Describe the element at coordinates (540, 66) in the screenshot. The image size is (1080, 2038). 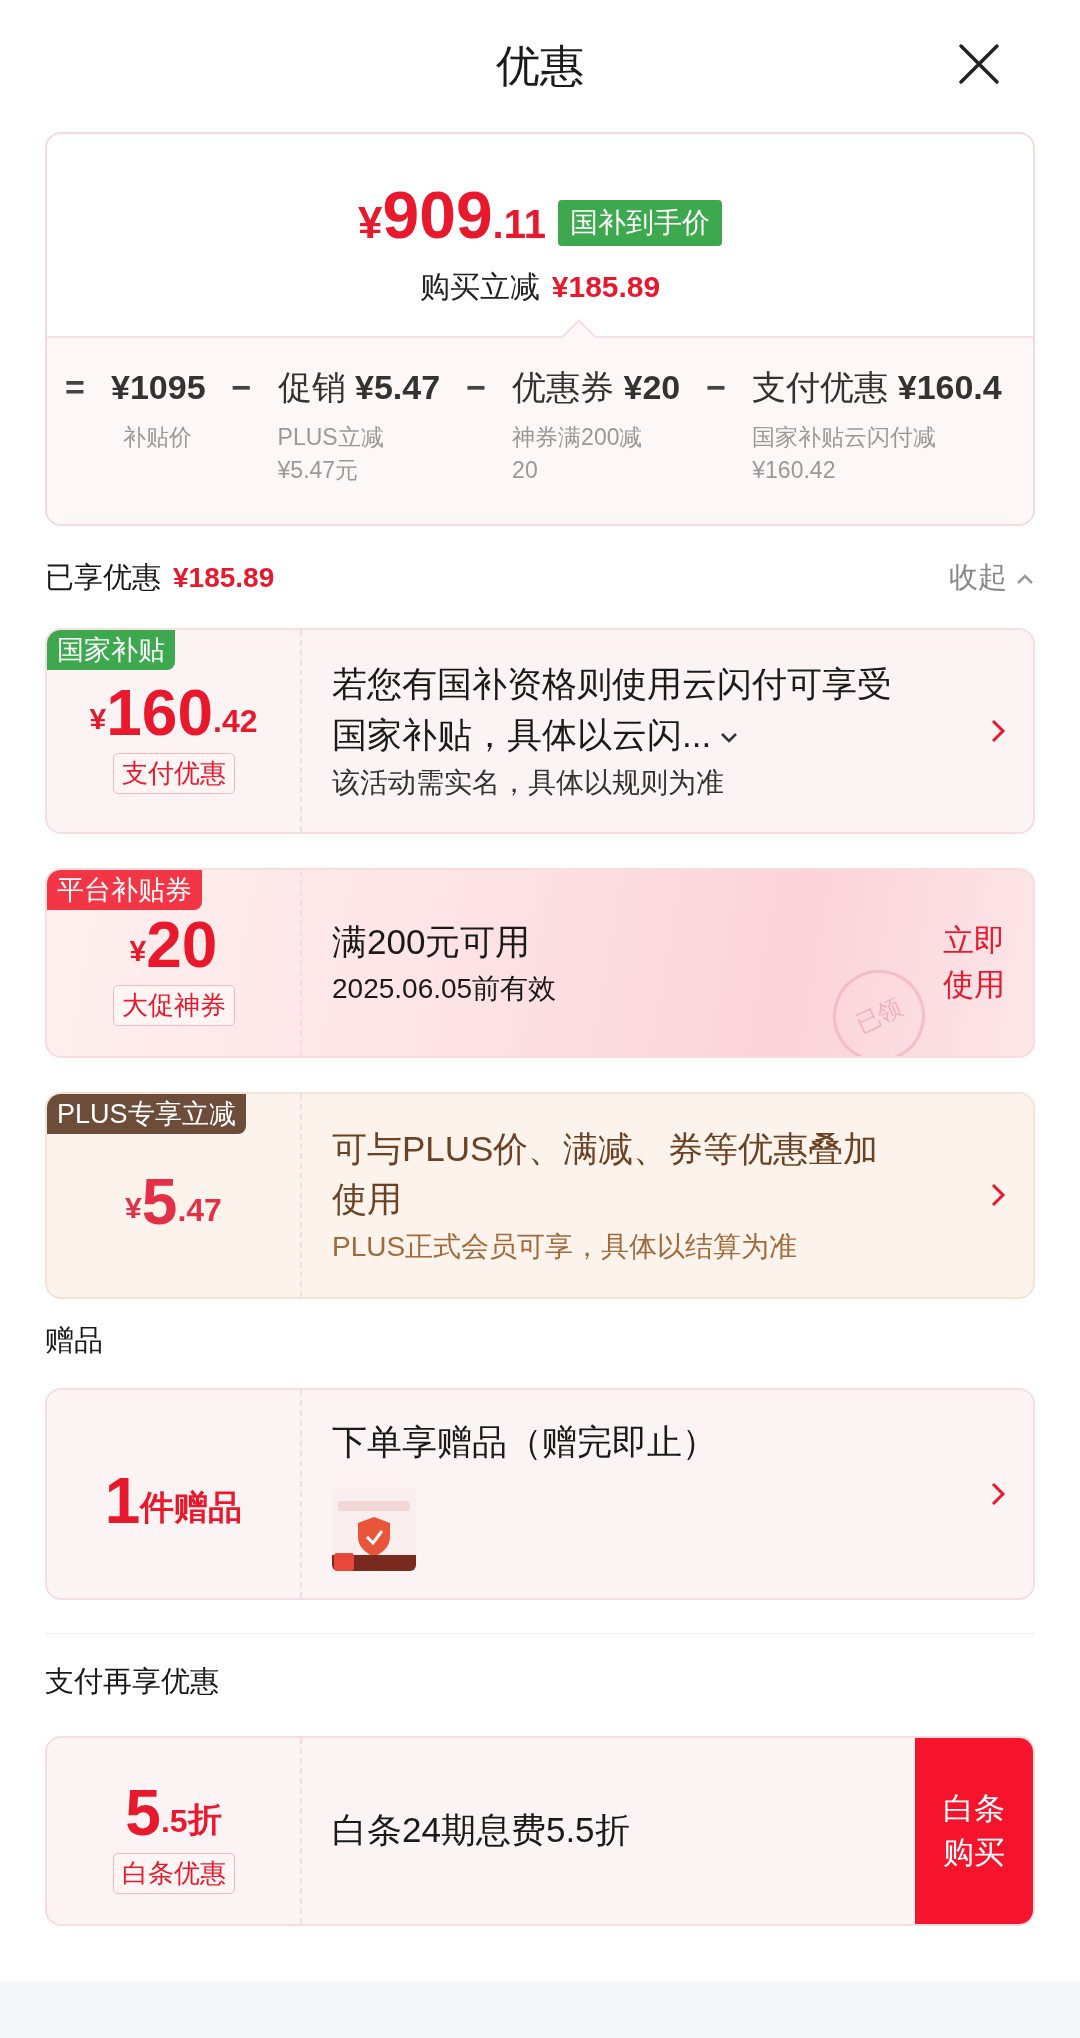
I see `sheet-title: 优惠` at that location.